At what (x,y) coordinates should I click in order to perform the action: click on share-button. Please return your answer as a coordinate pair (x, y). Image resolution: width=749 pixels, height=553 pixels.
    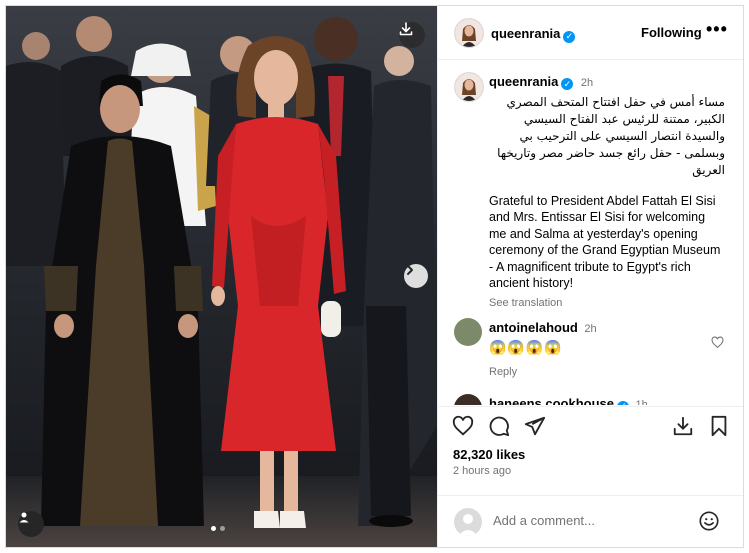
    Looking at the image, I should click on (535, 428).